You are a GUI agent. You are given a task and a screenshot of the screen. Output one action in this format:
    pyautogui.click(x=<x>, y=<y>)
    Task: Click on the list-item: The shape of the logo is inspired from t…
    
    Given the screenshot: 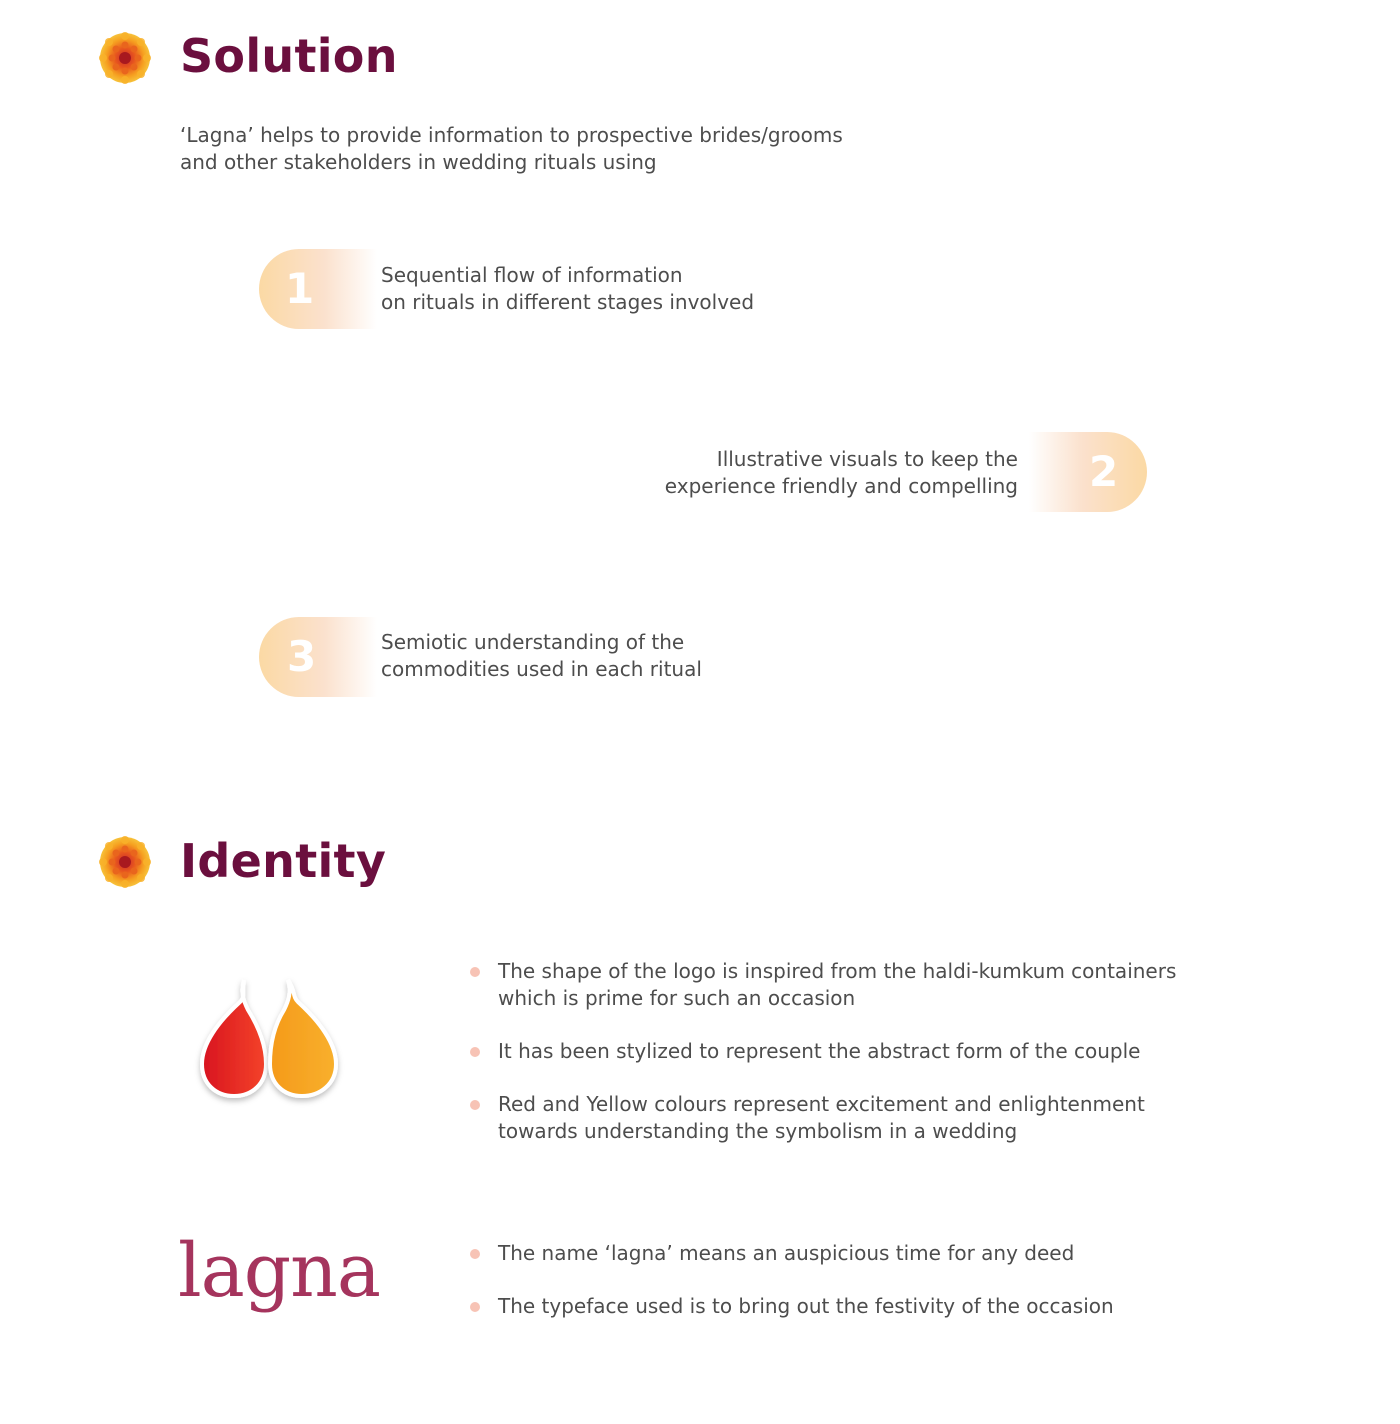 What is the action you would take?
    pyautogui.click(x=828, y=985)
    